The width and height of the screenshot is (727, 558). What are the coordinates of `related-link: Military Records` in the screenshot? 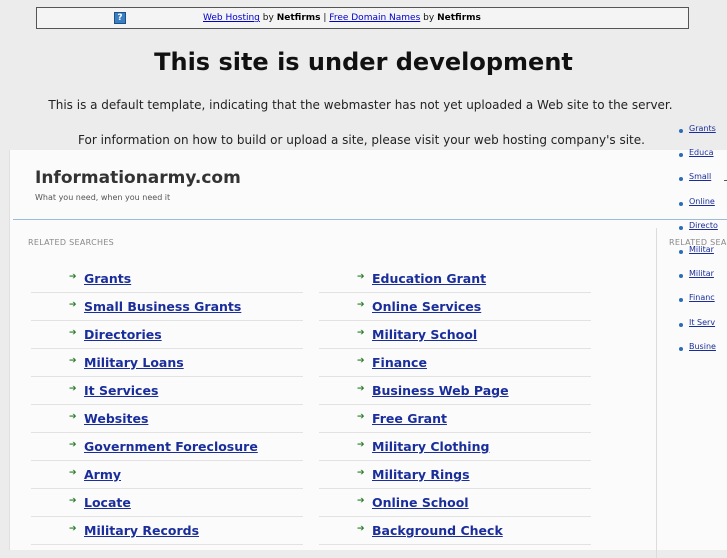 It's located at (141, 530).